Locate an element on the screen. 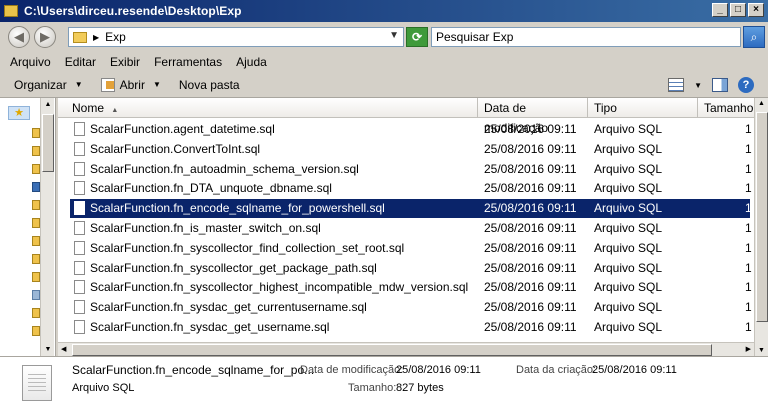 This screenshot has height=406, width=768. address-row: ◀ ▶ ▶ Exp ▼ ⟳ Pesquisar Exp ⌕ is located at coordinates (384, 37).